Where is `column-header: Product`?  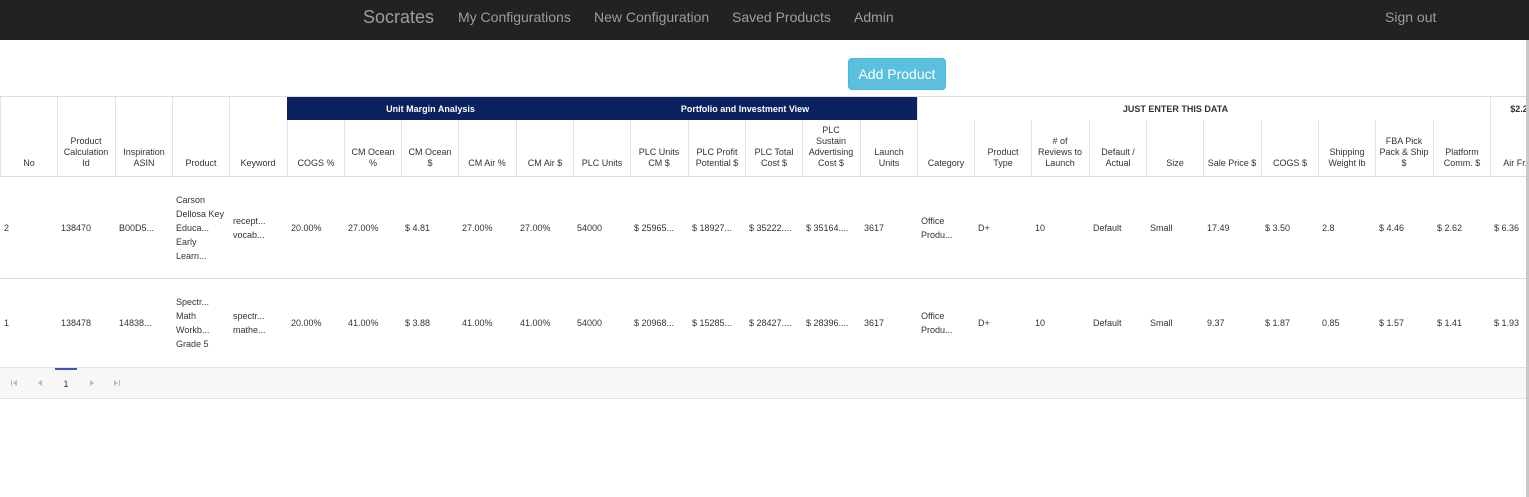 column-header: Product is located at coordinates (200, 136).